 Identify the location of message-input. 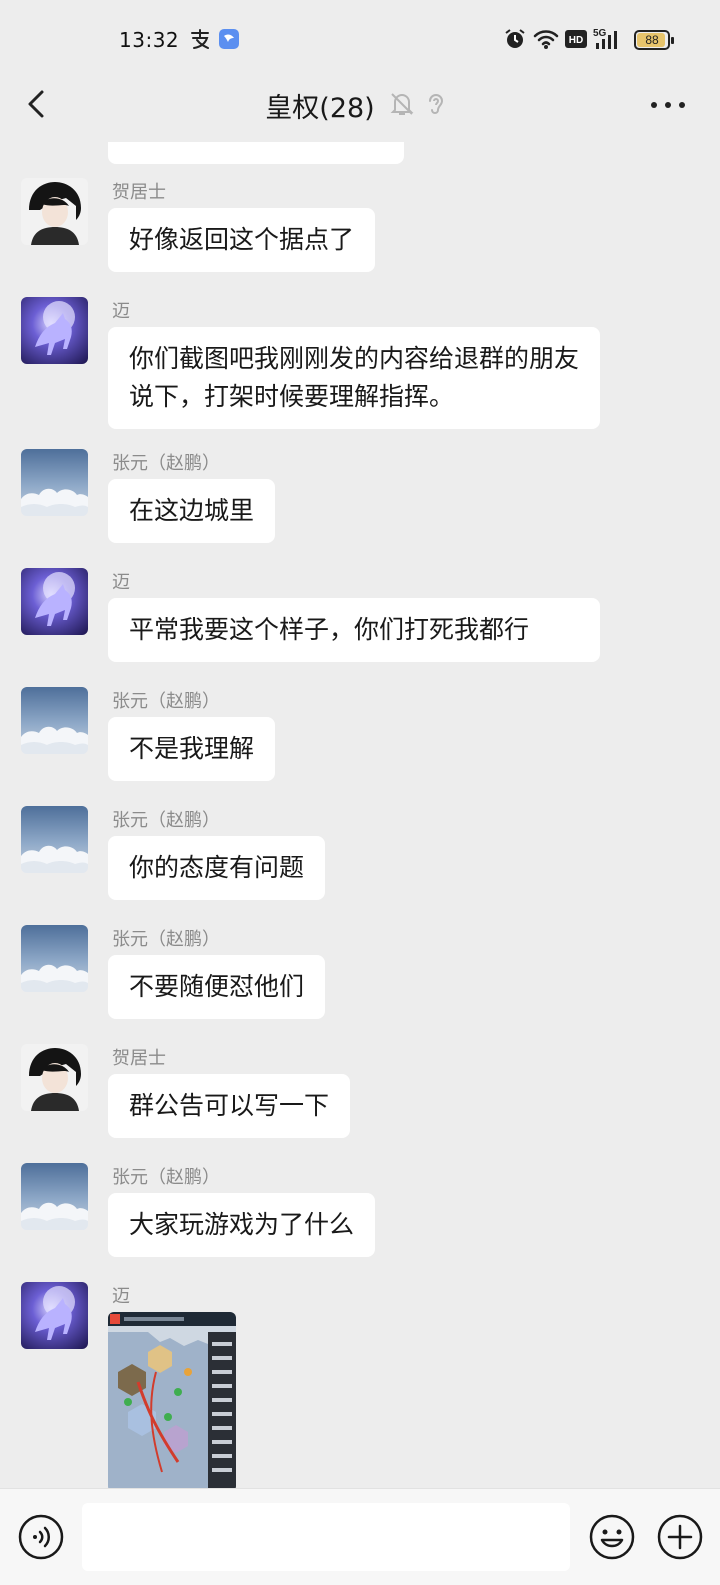
(326, 1537).